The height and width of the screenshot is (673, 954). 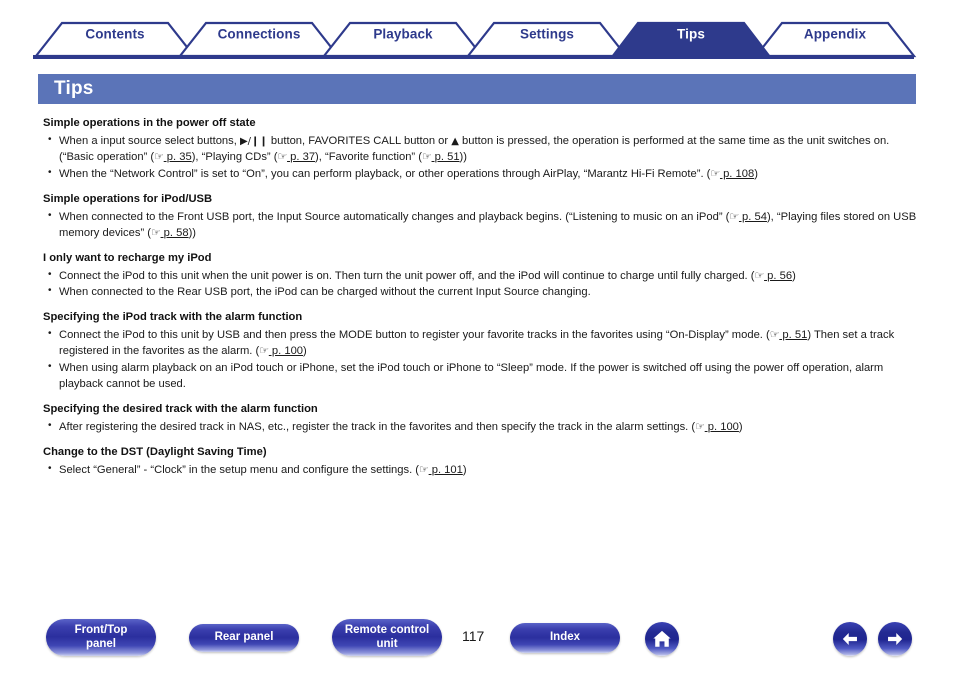 I want to click on rear-panel-button: Rear panel, so click(x=244, y=638).